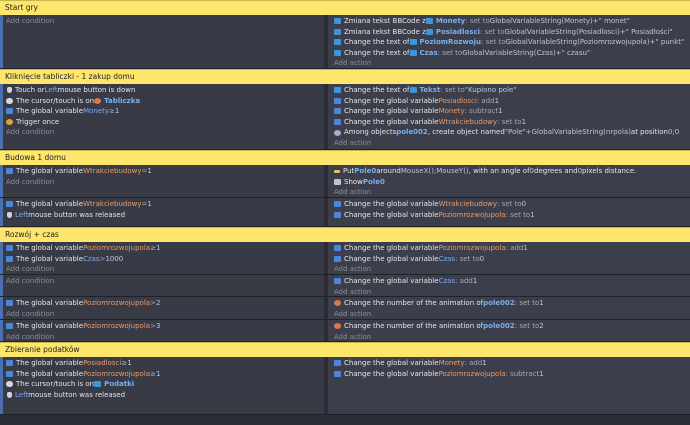 The width and height of the screenshot is (690, 425). What do you see at coordinates (345, 349) in the screenshot?
I see `group-header-zbieranie-podatkow: Zbieranie podatków` at bounding box center [345, 349].